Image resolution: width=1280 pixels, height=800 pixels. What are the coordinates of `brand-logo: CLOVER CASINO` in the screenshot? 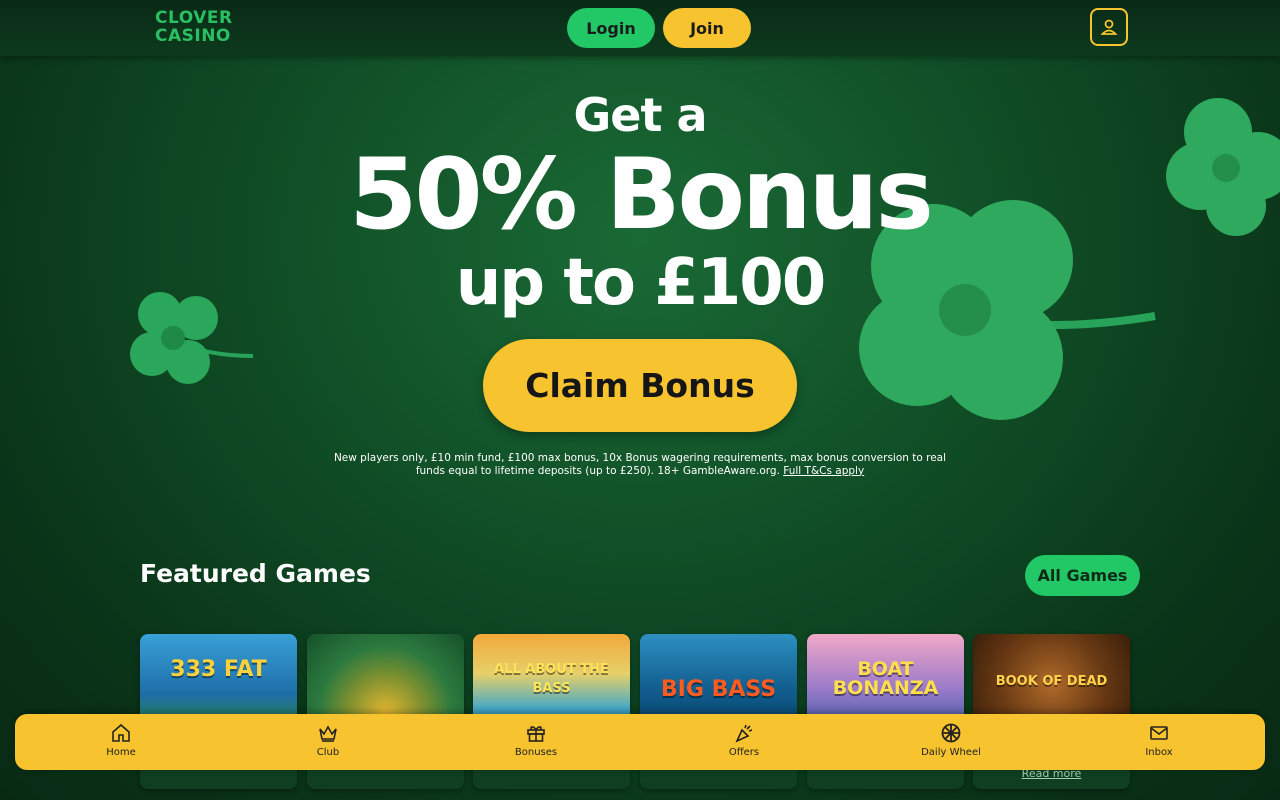 It's located at (195, 29).